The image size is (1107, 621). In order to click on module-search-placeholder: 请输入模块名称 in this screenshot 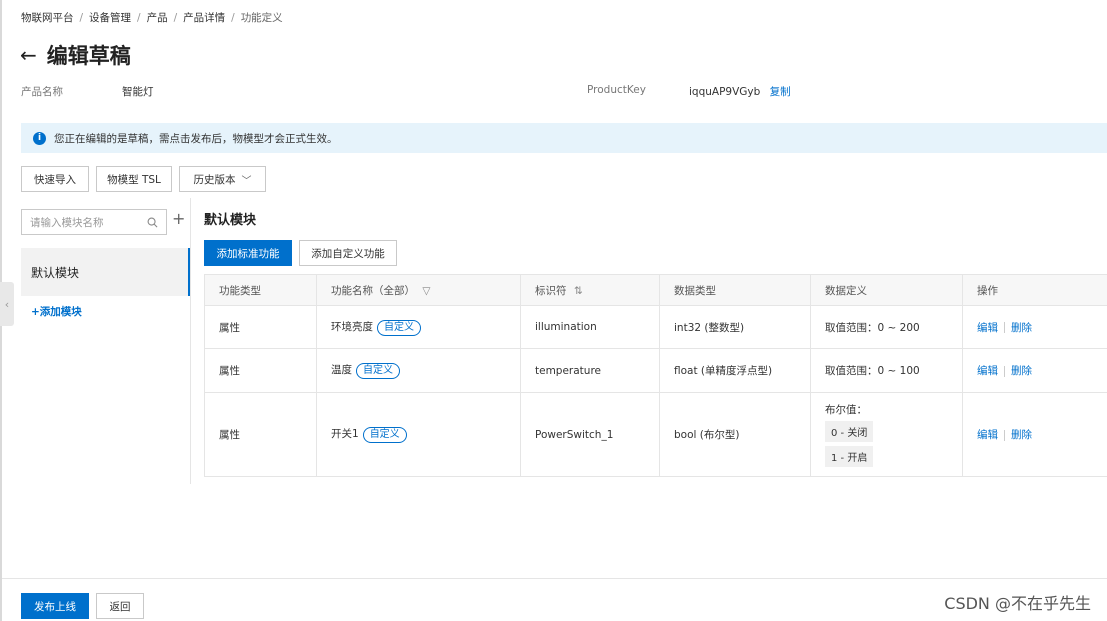, I will do `click(67, 222)`.